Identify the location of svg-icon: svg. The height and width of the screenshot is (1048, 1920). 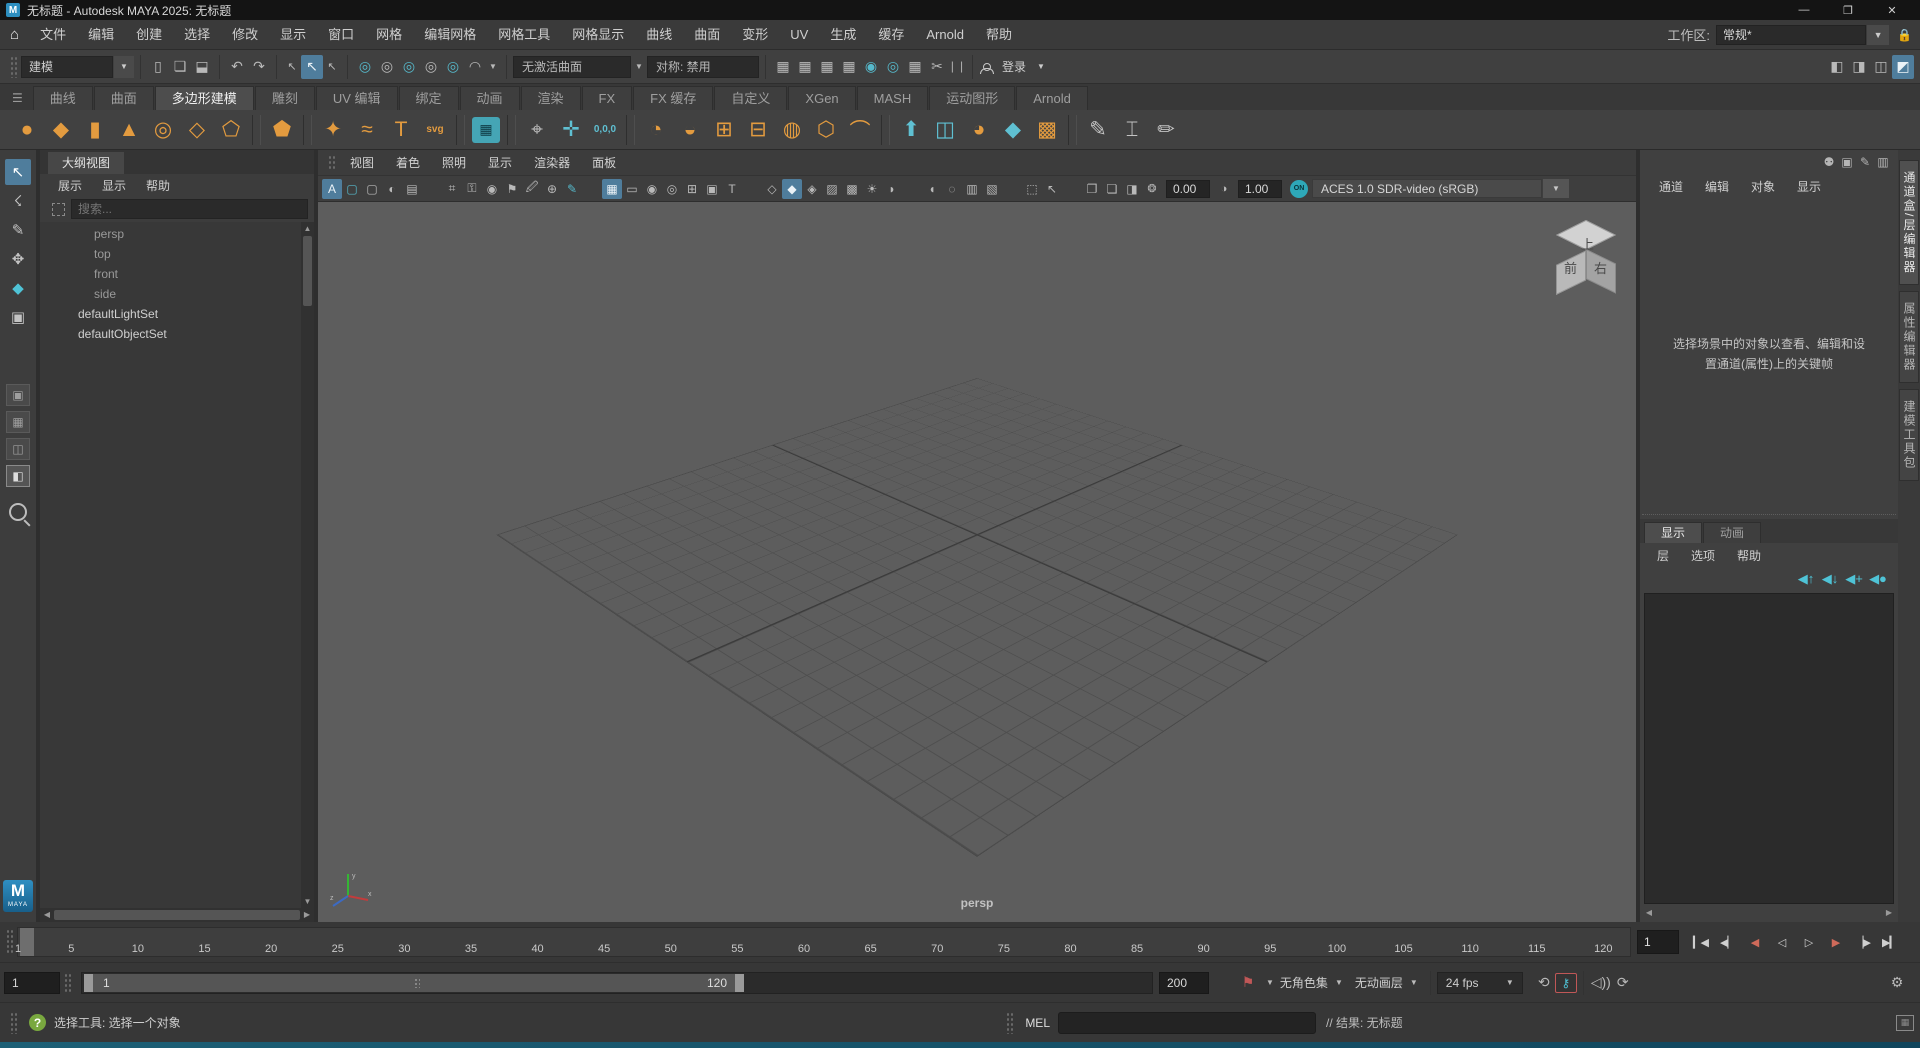
(435, 130).